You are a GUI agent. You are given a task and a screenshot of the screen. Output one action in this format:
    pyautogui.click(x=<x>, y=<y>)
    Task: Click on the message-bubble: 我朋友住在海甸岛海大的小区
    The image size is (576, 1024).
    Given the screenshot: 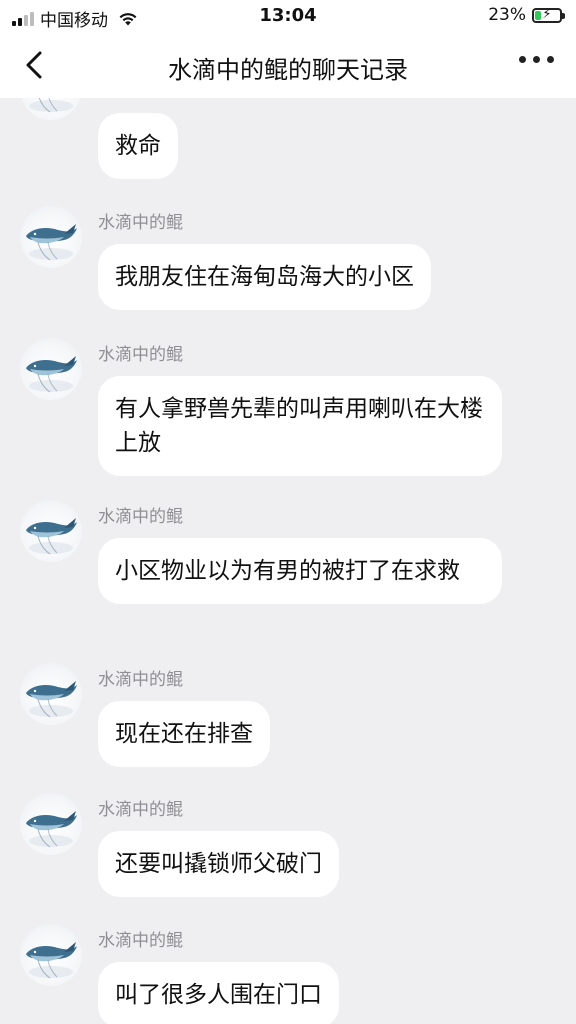 What is the action you would take?
    pyautogui.click(x=264, y=277)
    